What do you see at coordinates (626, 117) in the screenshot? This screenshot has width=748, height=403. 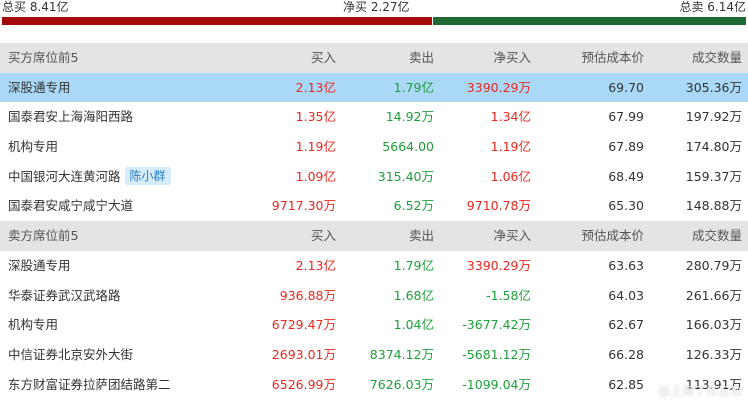 I see `cost-price: 67.99` at bounding box center [626, 117].